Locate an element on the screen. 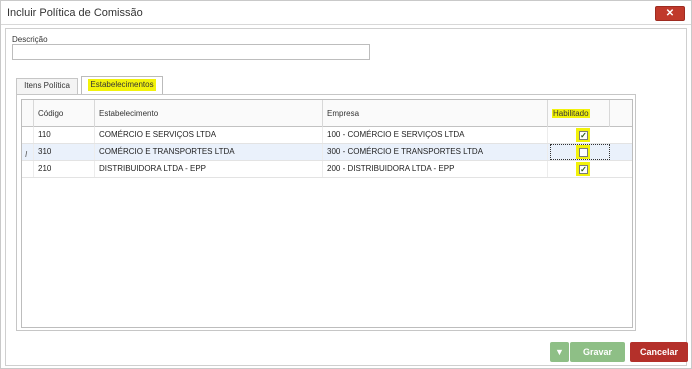  row-indicator-cell: I is located at coordinates (28, 152).